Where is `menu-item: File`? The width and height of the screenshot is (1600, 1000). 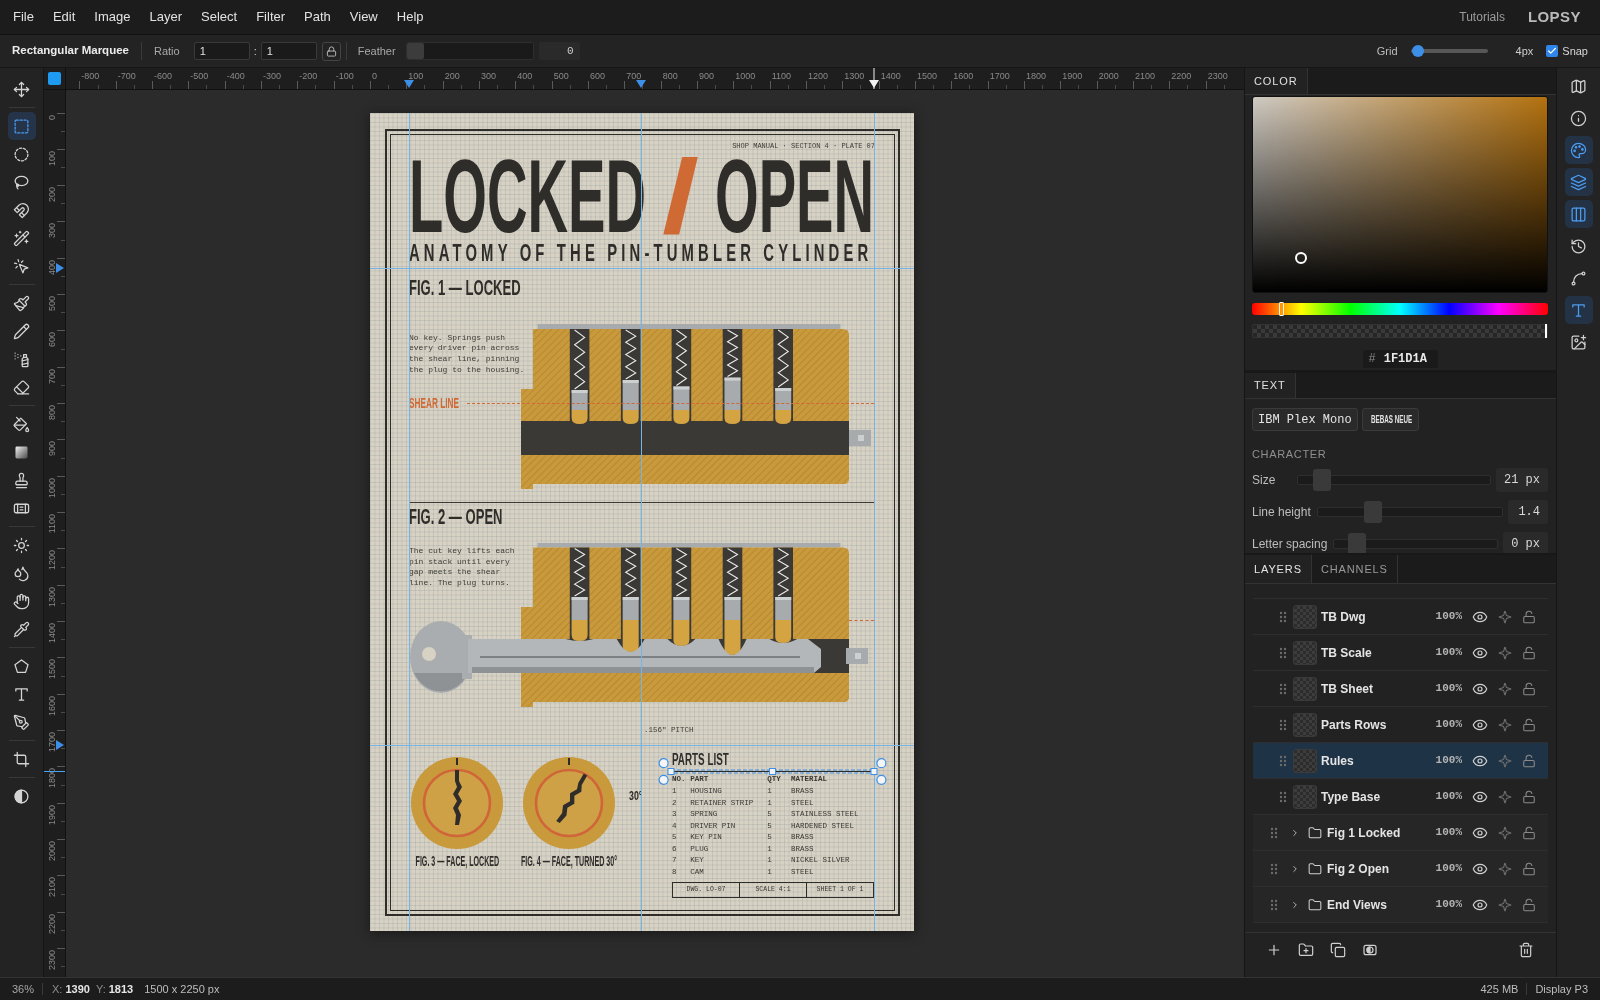 menu-item: File is located at coordinates (23, 17).